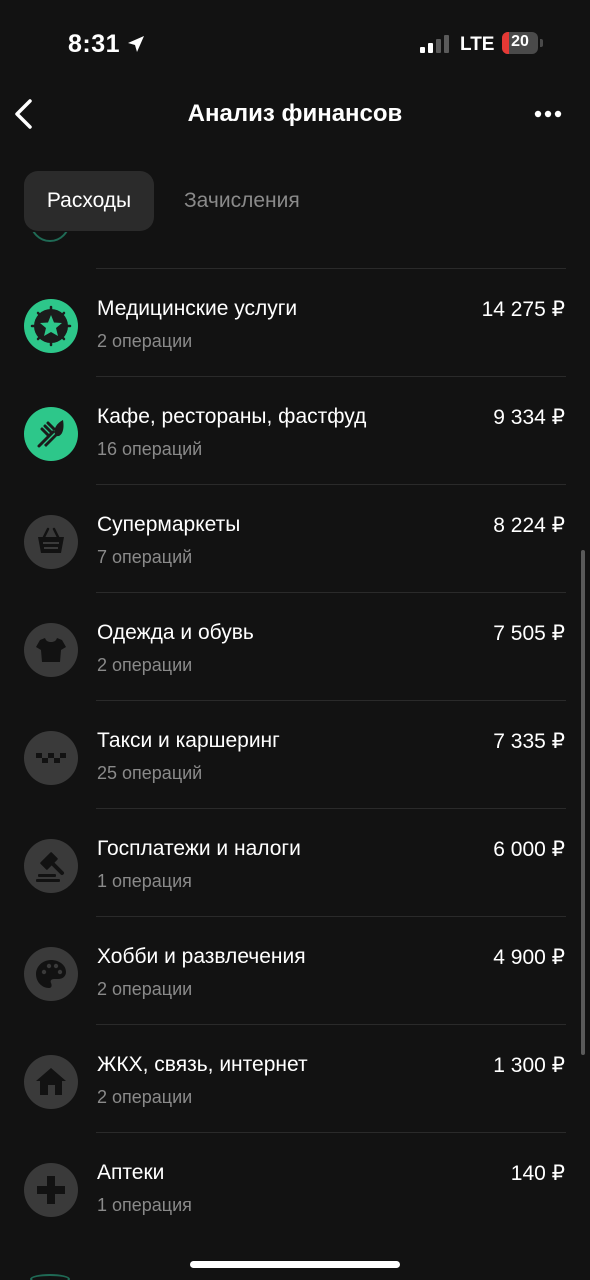  Describe the element at coordinates (145, 557) in the screenshot. I see `item-operations-count: 7 операций` at that location.